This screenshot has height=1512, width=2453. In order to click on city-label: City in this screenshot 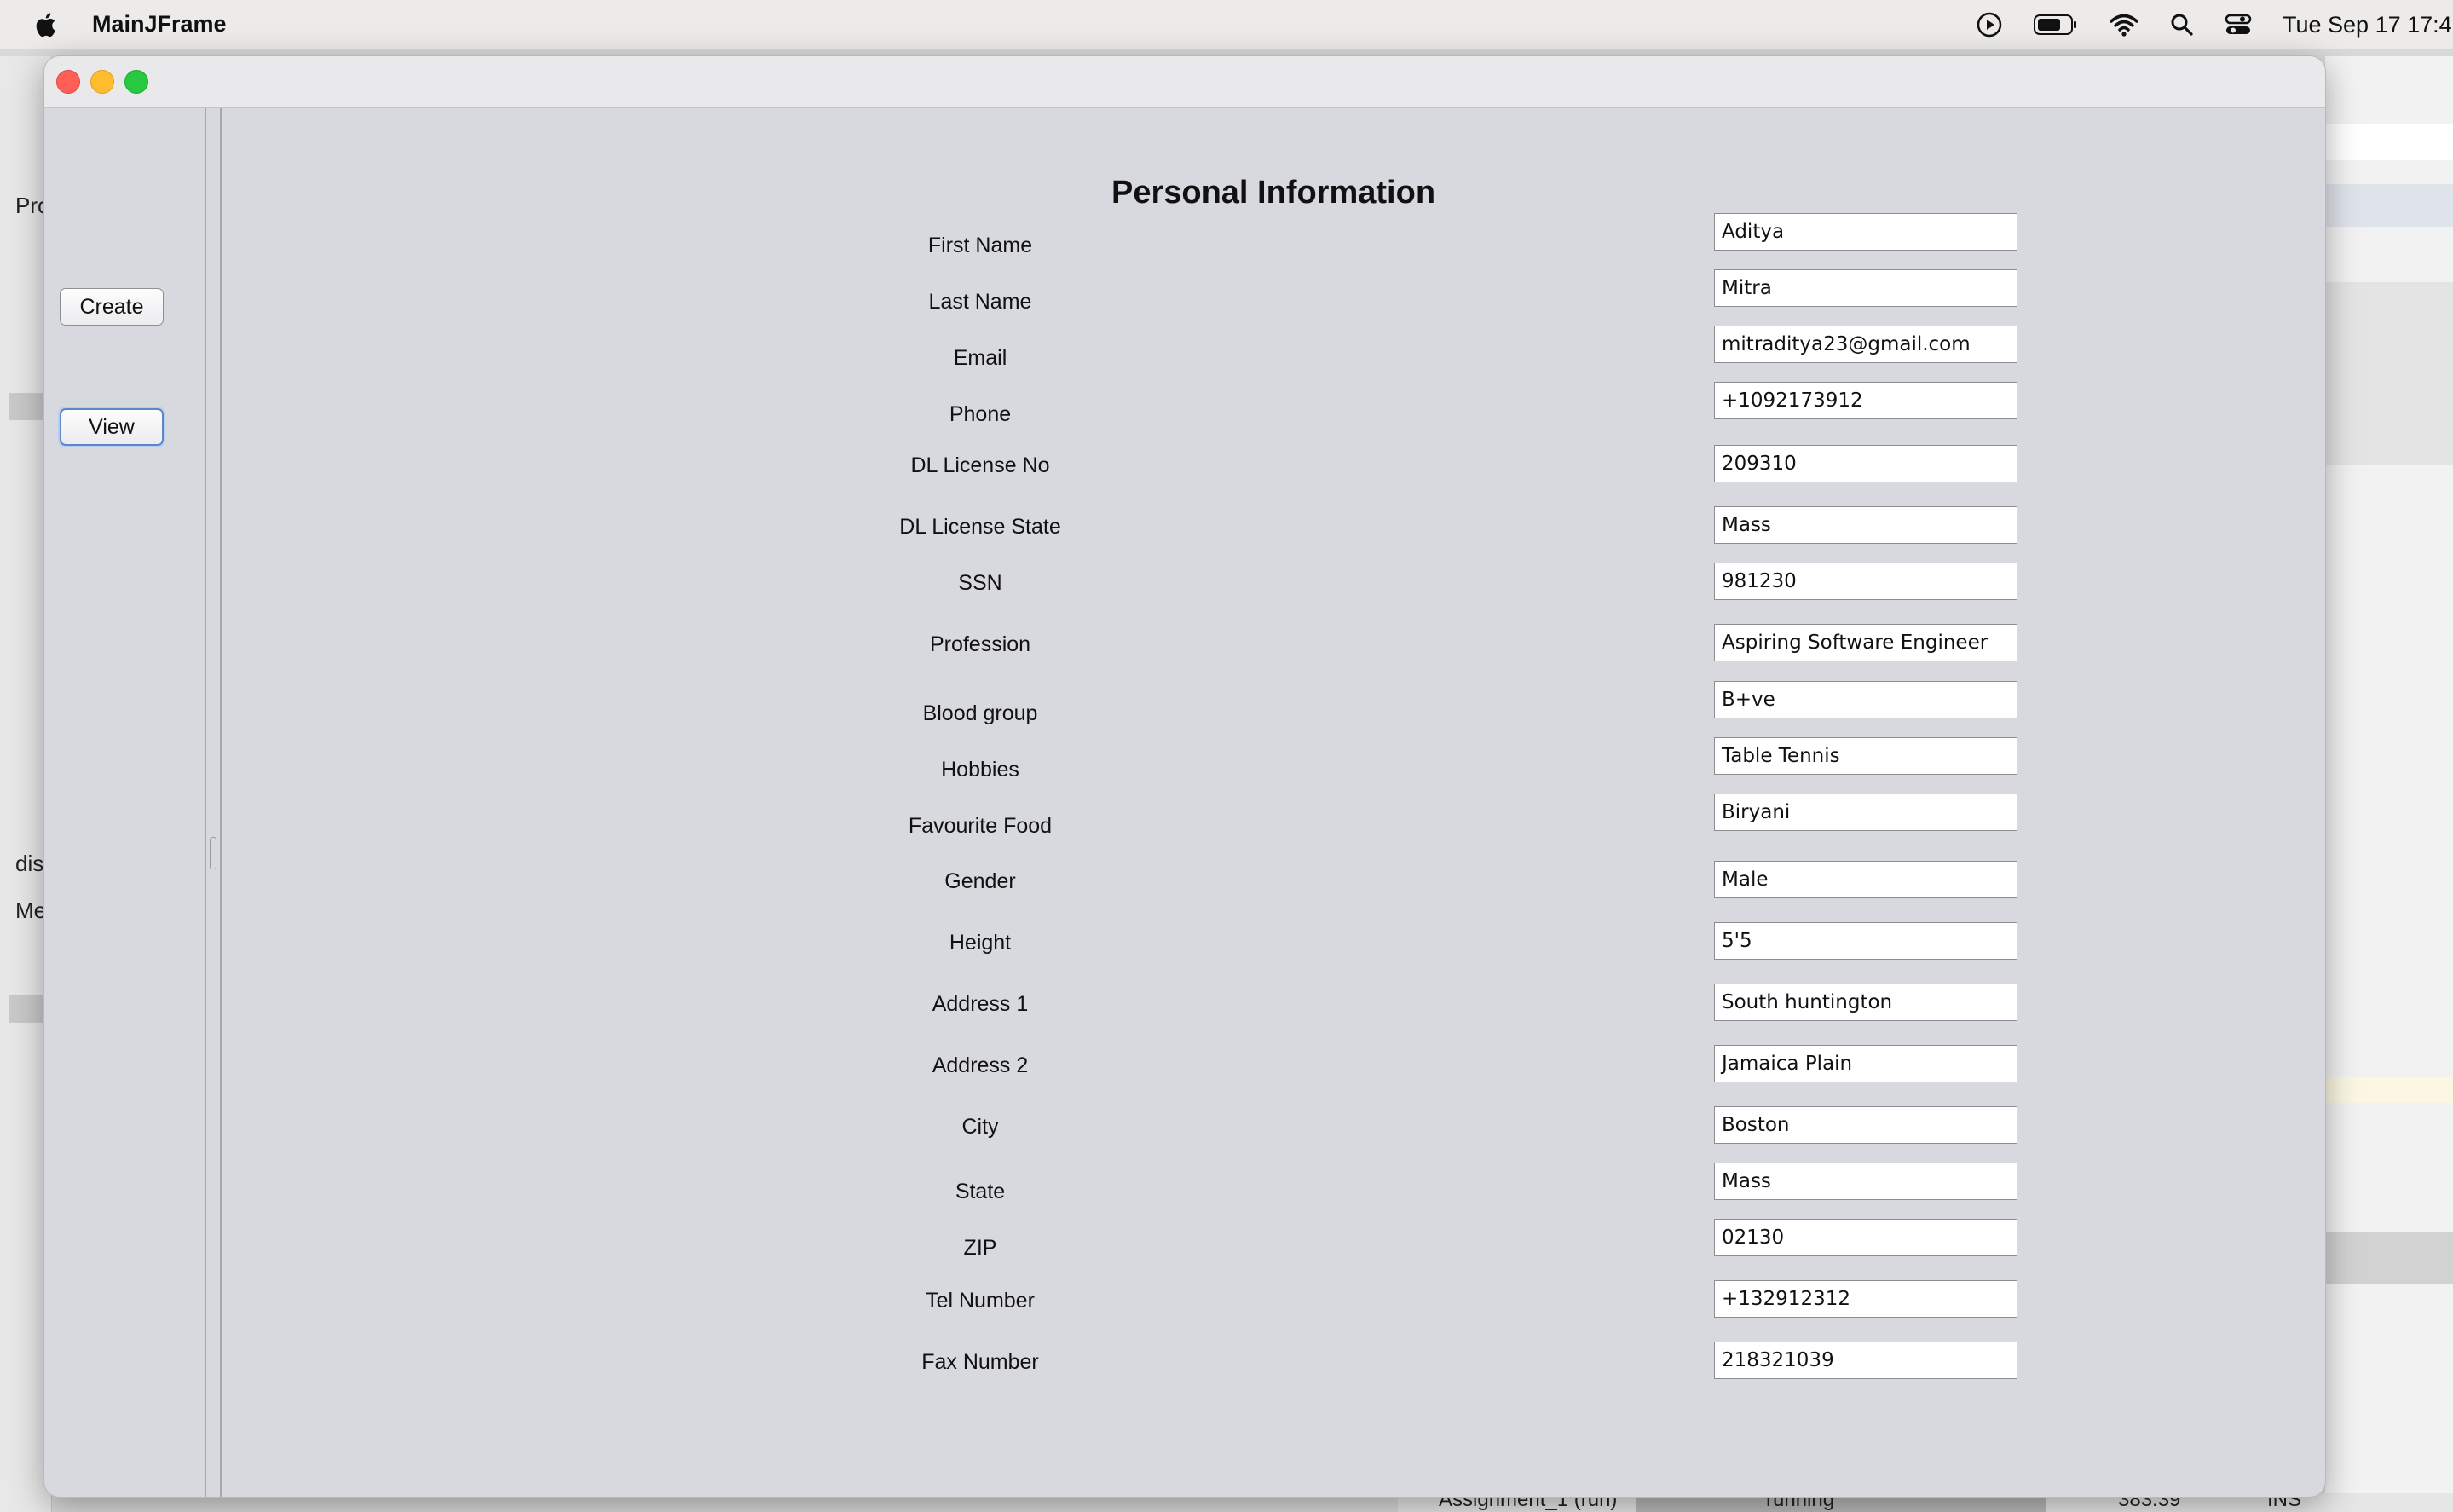, I will do `click(980, 1127)`.